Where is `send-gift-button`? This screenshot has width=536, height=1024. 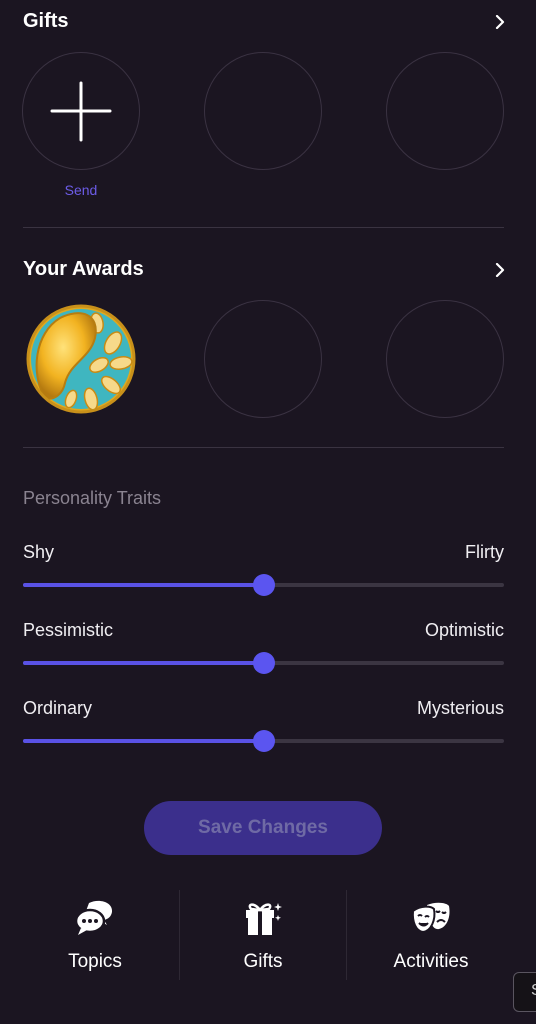 send-gift-button is located at coordinates (81, 111).